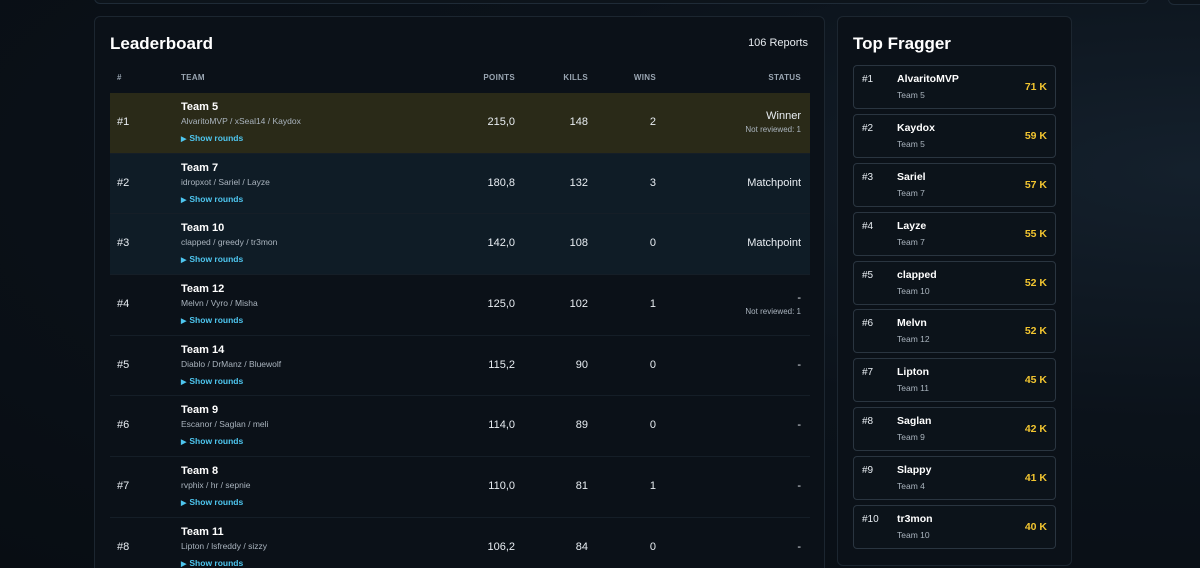 The height and width of the screenshot is (568, 1200). Describe the element at coordinates (868, 226) in the screenshot. I see `fragger-rank: #4` at that location.